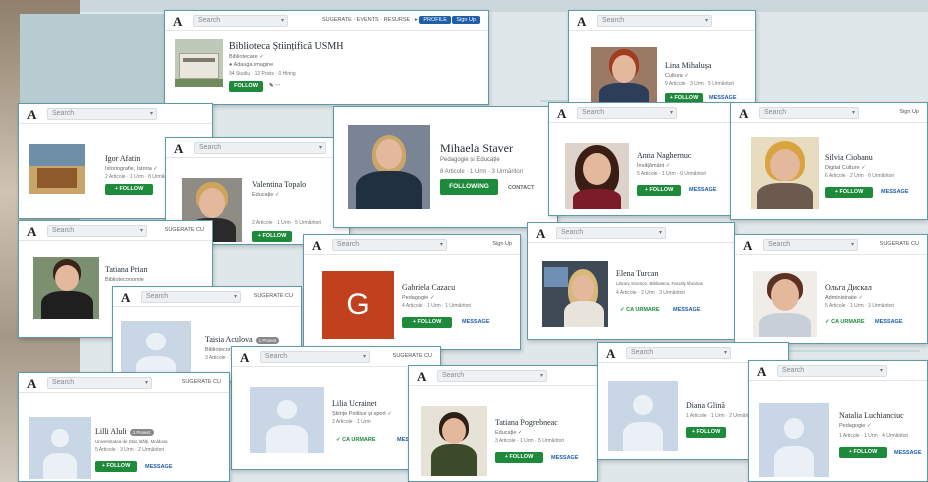 Image resolution: width=928 pixels, height=482 pixels. Describe the element at coordinates (860, 306) in the screenshot. I see `profile-stats: 5 Articole · 1 Urm · 3 Urmăritori` at that location.